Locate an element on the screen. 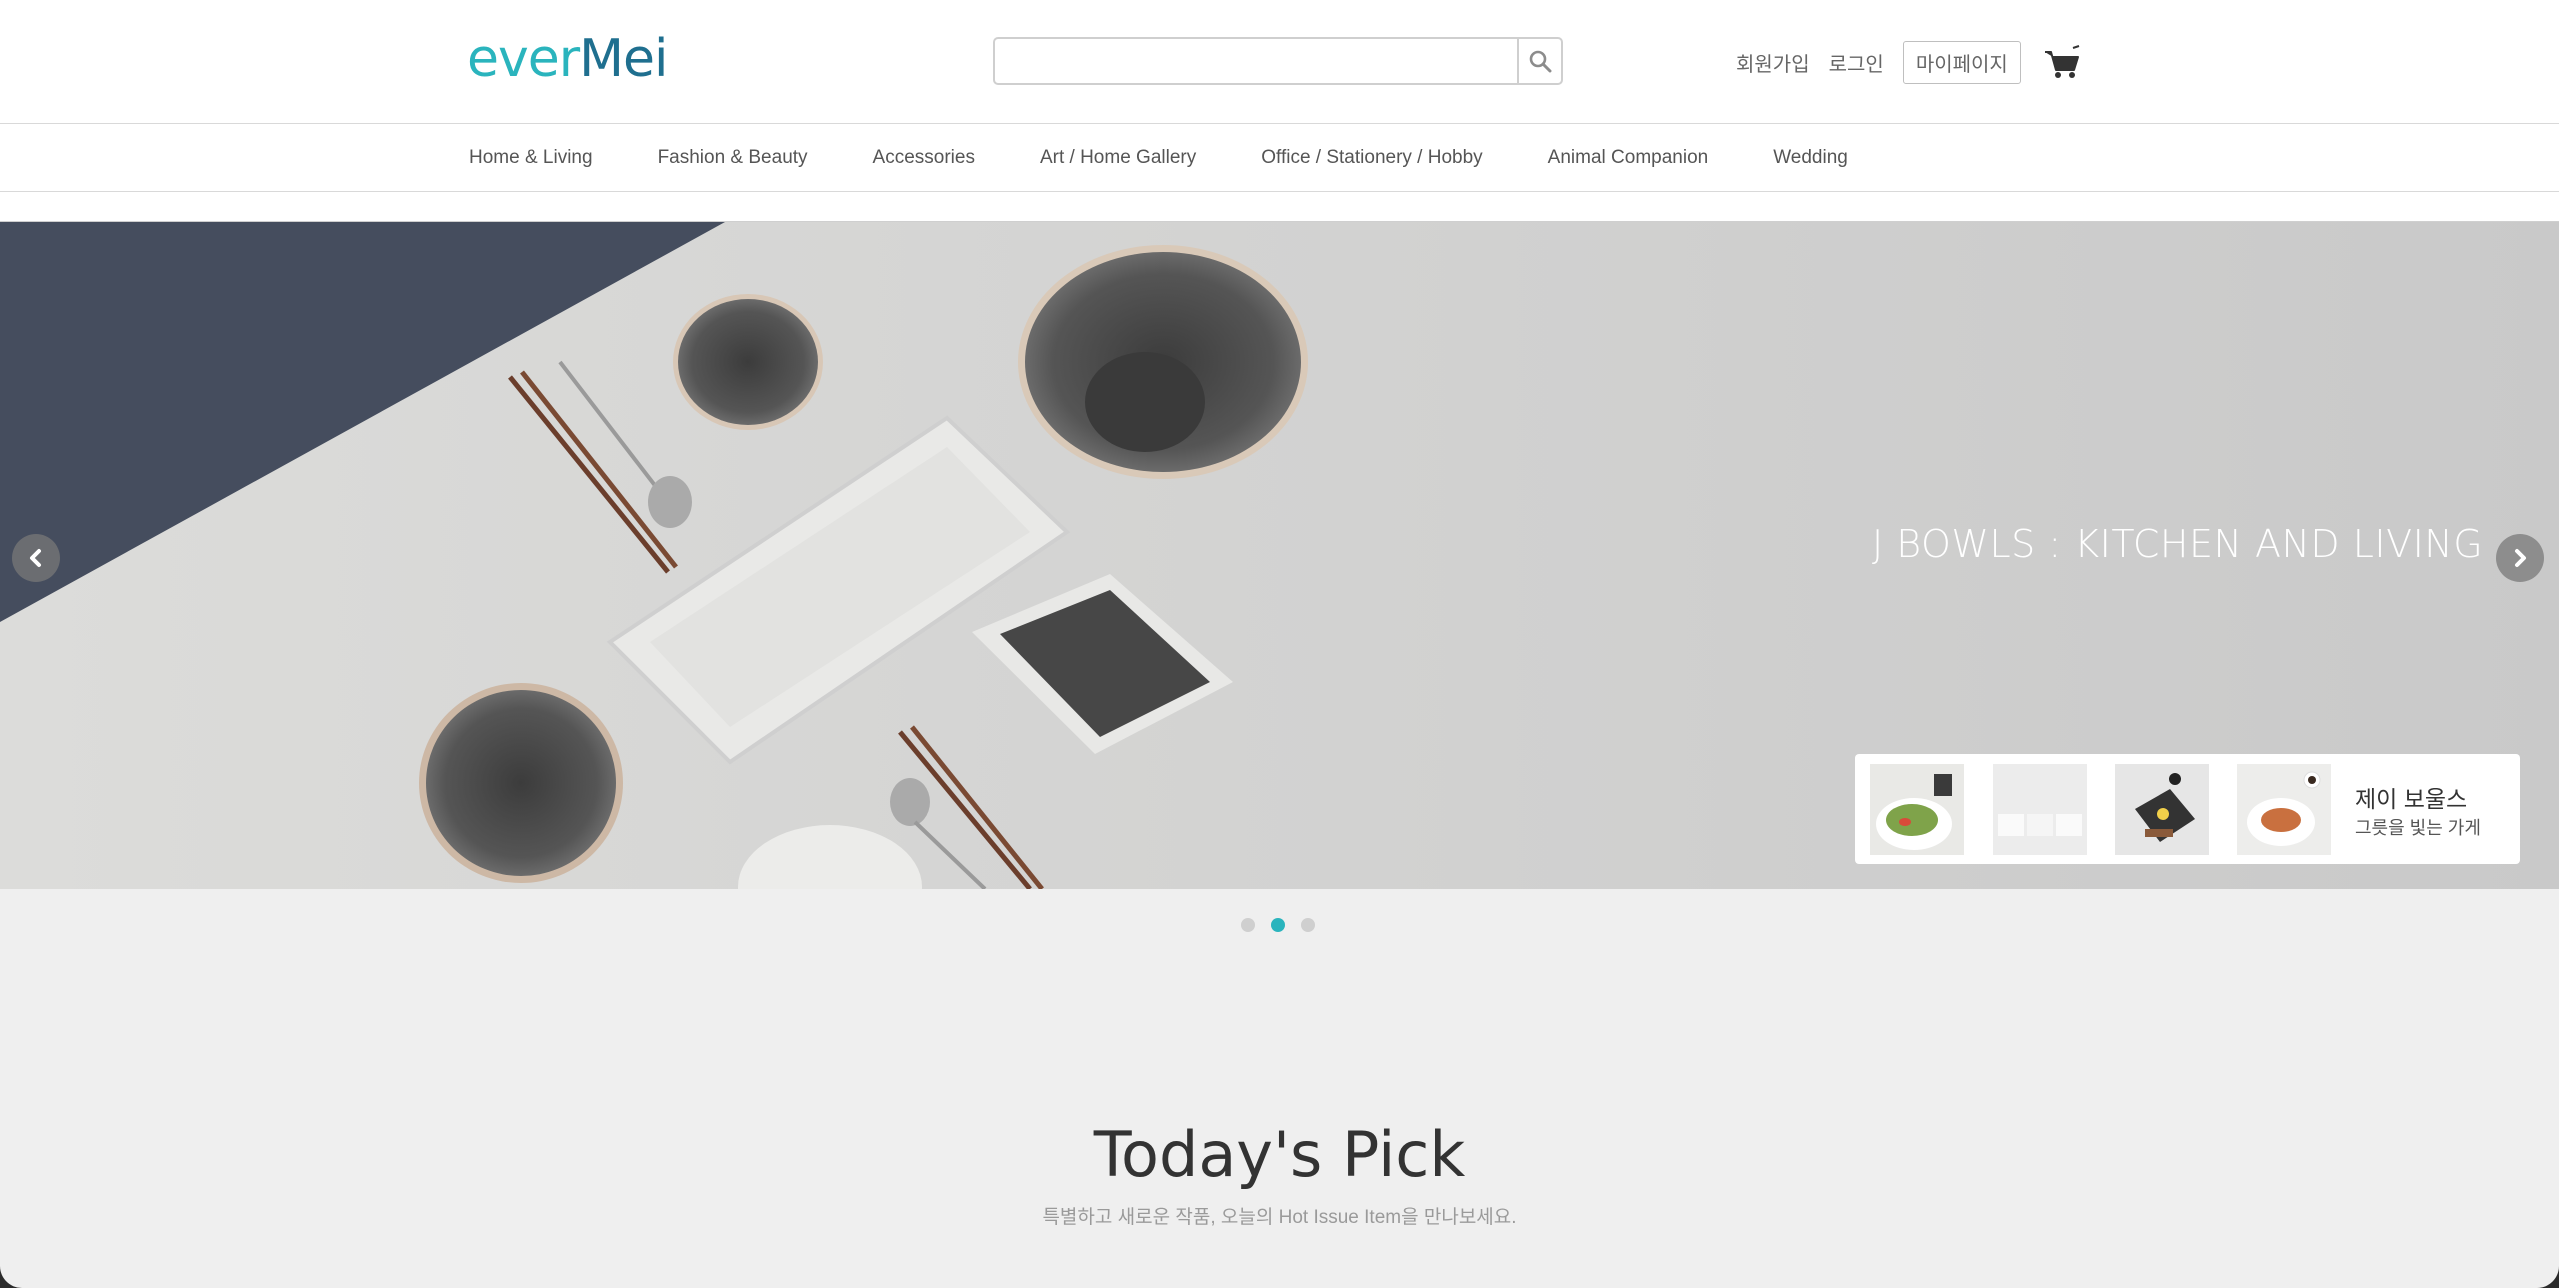 Image resolution: width=2559 pixels, height=1288 pixels. nav-accessories: Accessories is located at coordinates (924, 158).